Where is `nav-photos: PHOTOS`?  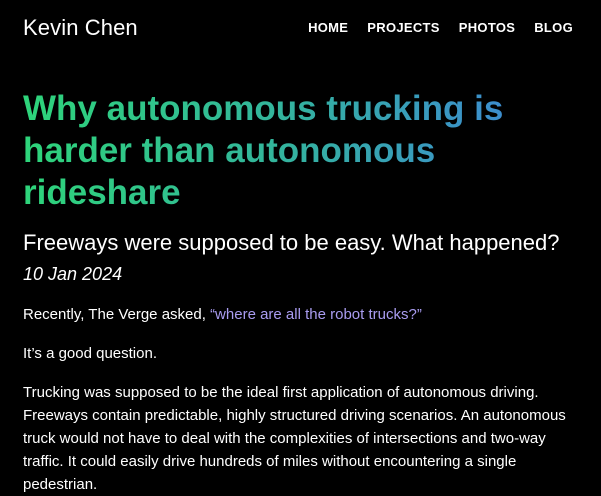
nav-photos: PHOTOS is located at coordinates (487, 28).